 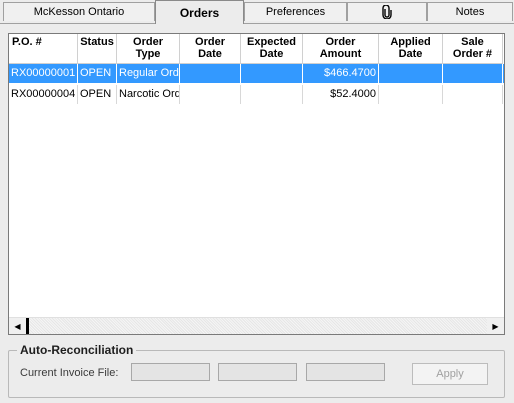 What do you see at coordinates (43, 73) in the screenshot?
I see `cell-po: RX00000001` at bounding box center [43, 73].